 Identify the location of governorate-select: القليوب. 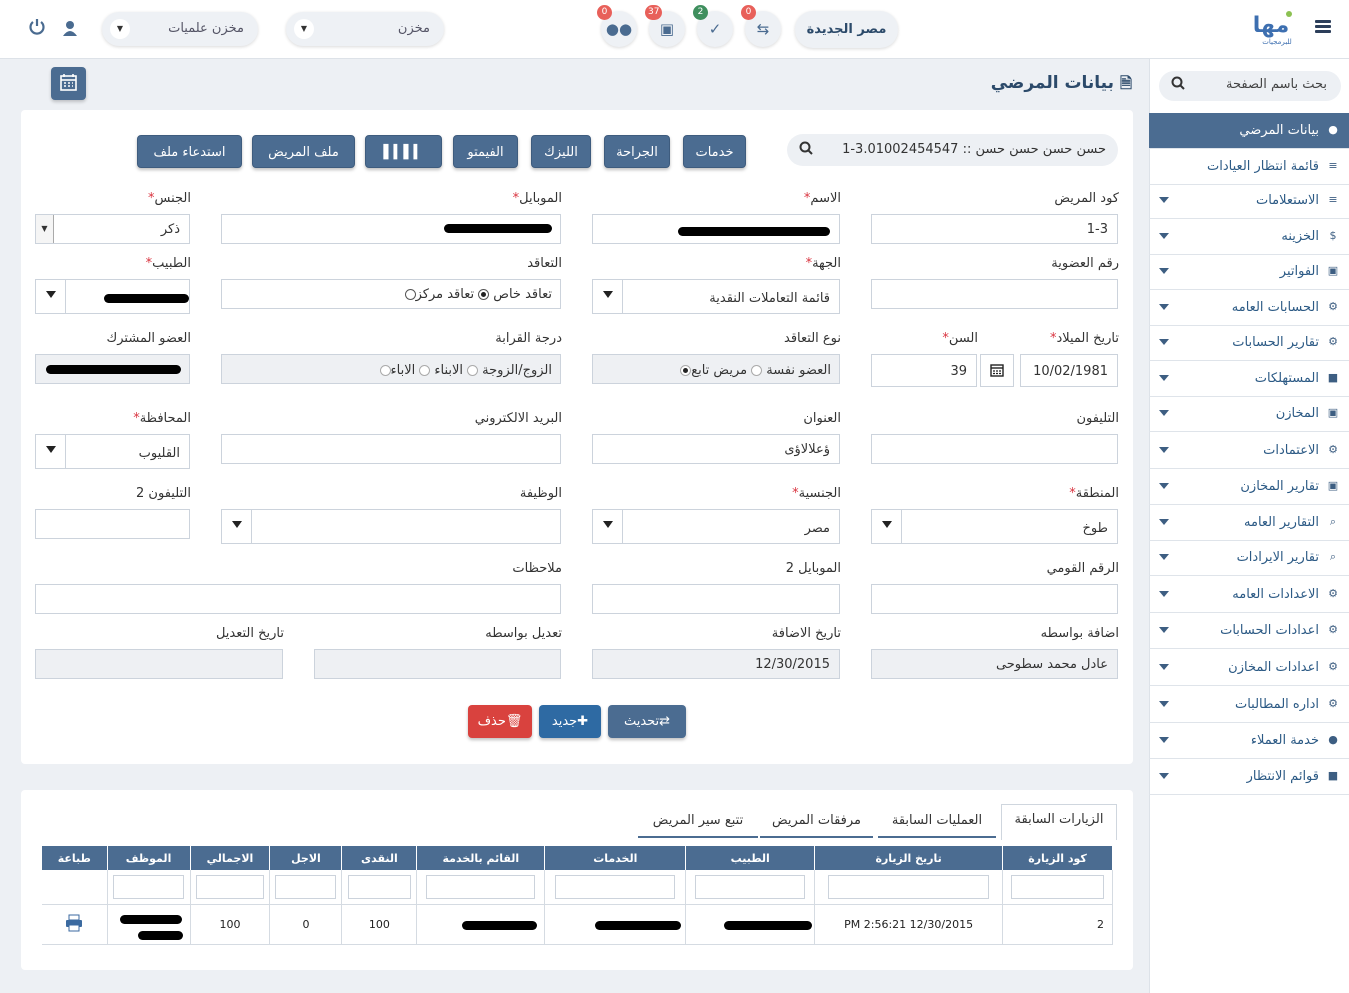
(112, 451).